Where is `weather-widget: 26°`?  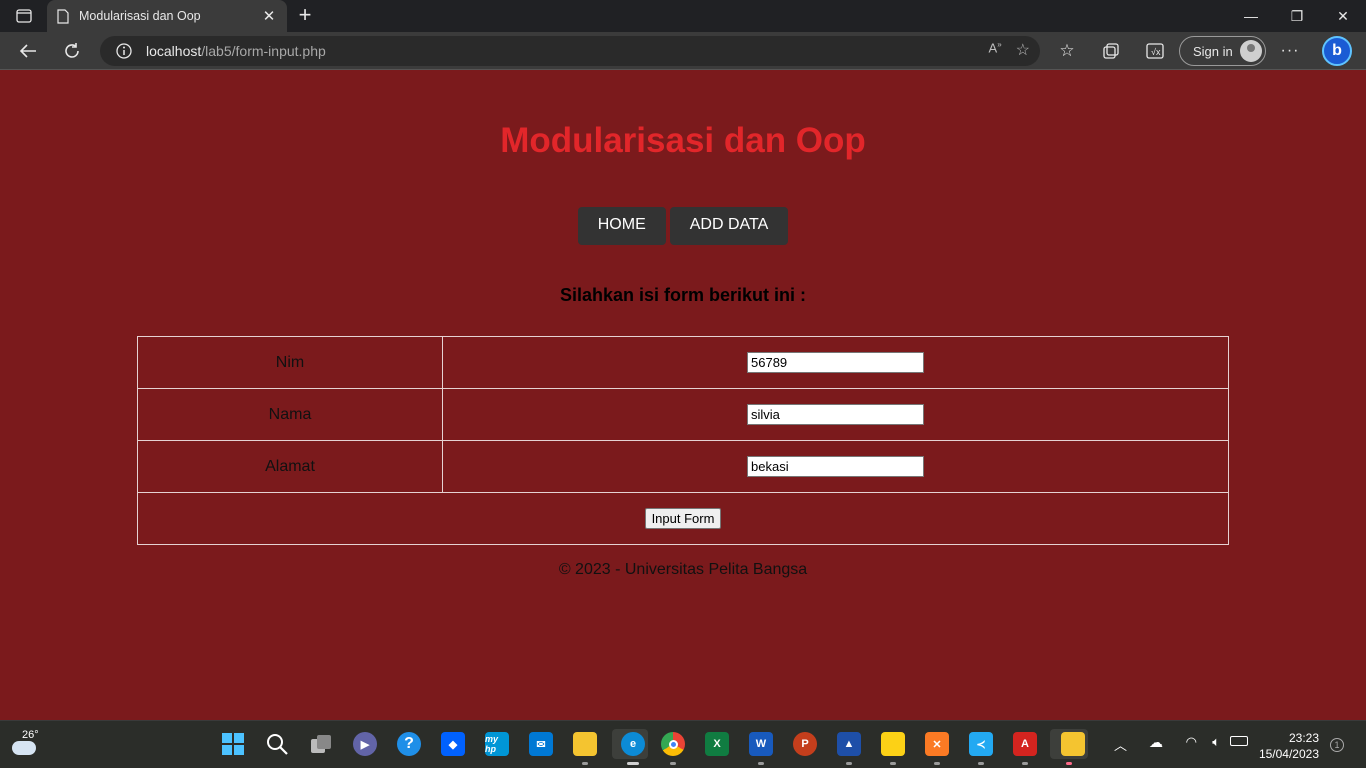 weather-widget: 26° is located at coordinates (25, 745).